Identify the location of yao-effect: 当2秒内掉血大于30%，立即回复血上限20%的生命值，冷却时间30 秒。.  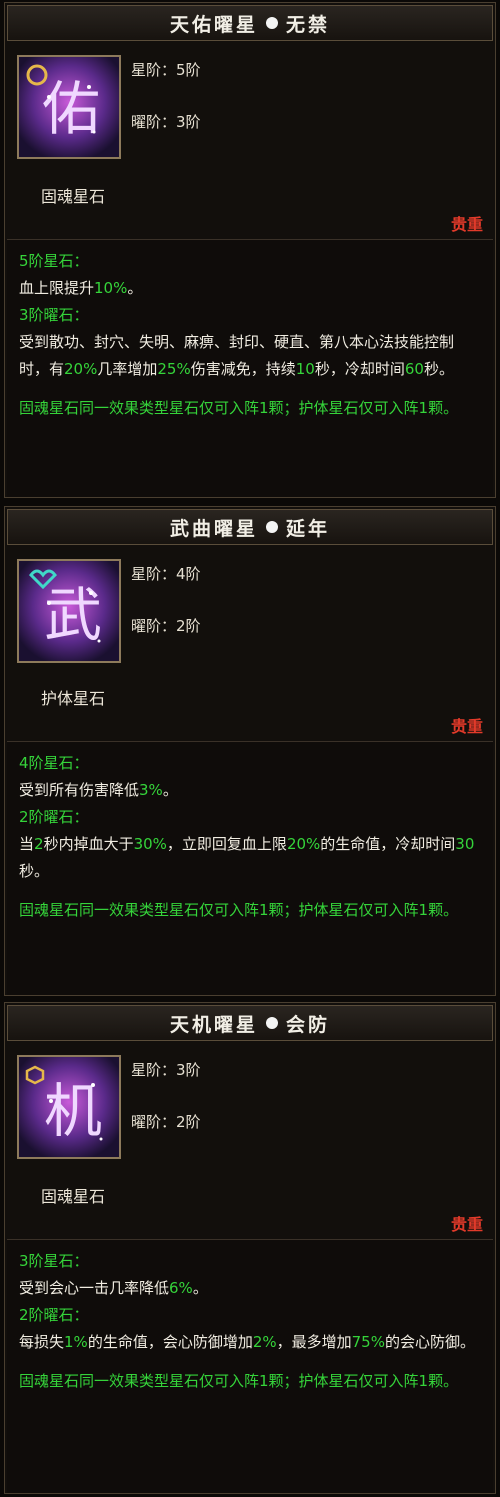
(251, 858).